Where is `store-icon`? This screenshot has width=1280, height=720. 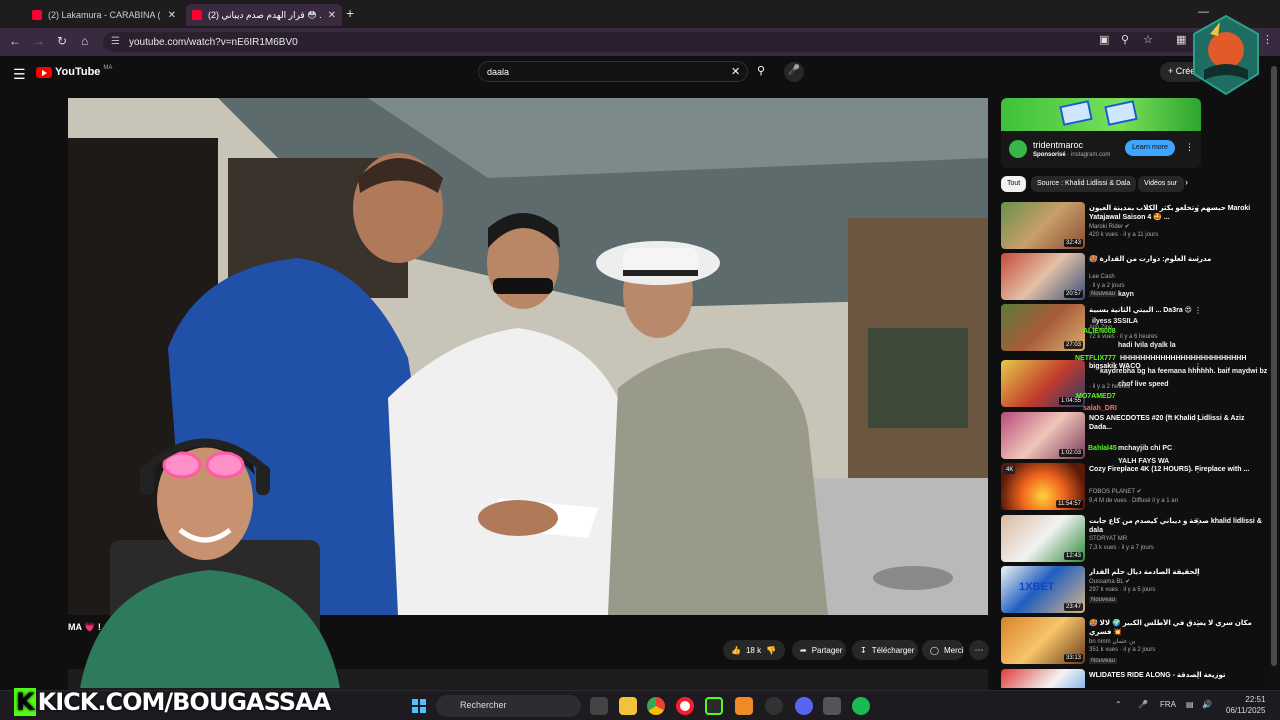 store-icon is located at coordinates (832, 706).